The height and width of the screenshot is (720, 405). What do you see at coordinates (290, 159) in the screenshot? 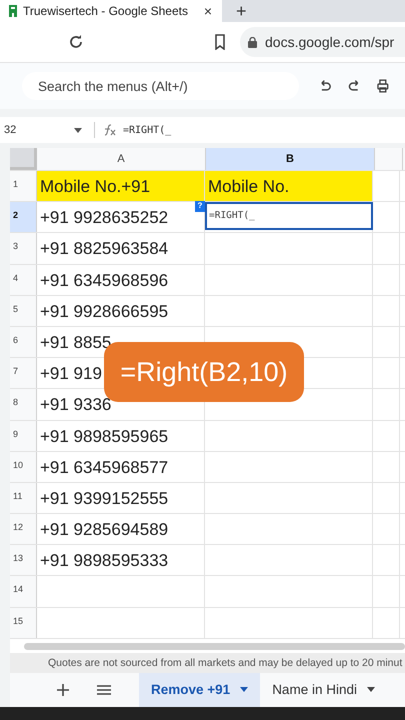
I see `column-header: B` at bounding box center [290, 159].